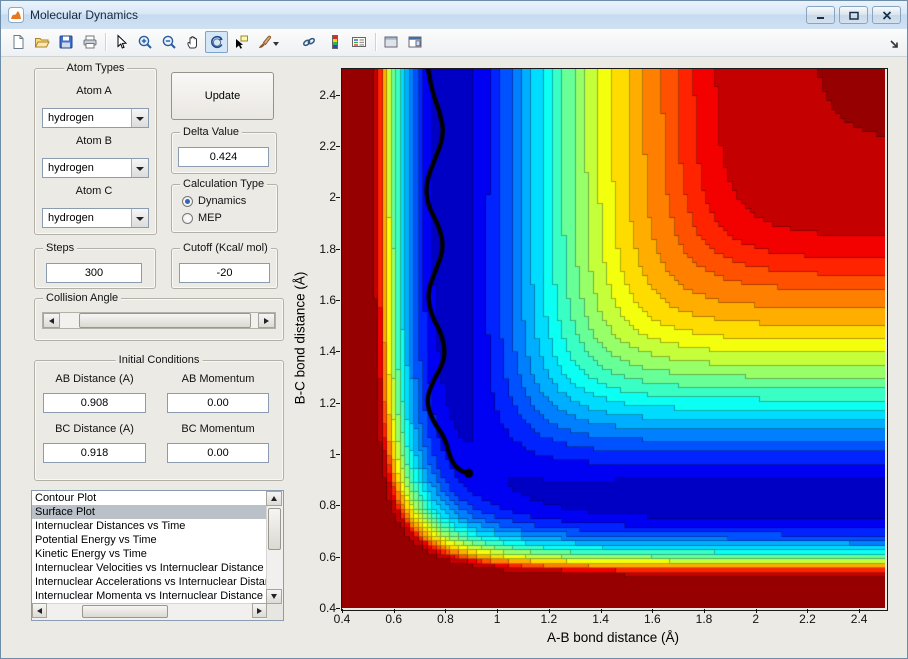 The height and width of the screenshot is (659, 908). Describe the element at coordinates (94, 273) in the screenshot. I see `steps-field: 300` at that location.